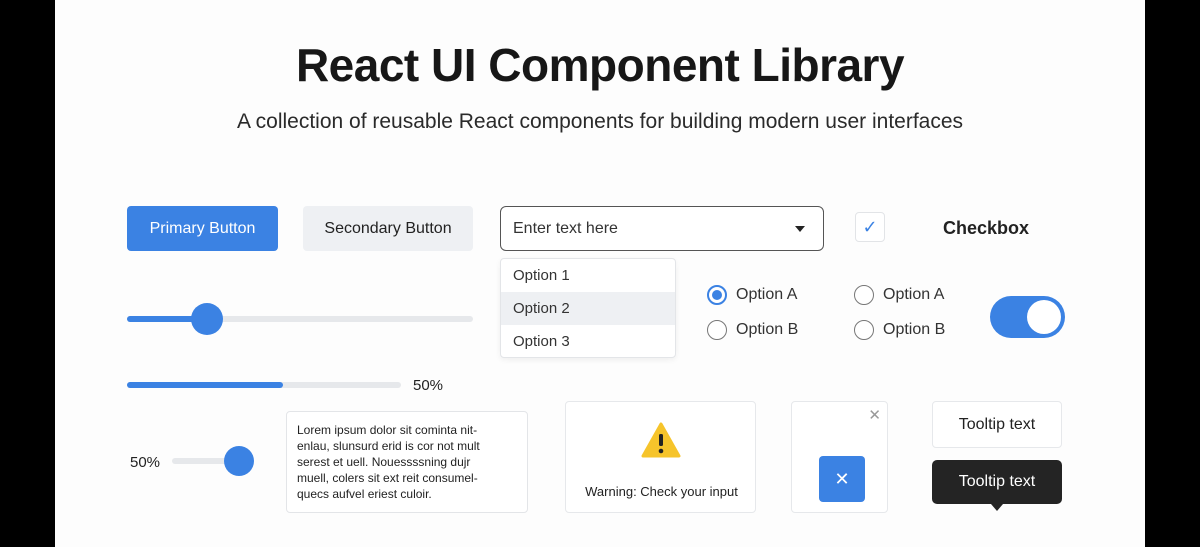 This screenshot has width=1200, height=547. I want to click on radio-option-a-2: Option A, so click(899, 295).